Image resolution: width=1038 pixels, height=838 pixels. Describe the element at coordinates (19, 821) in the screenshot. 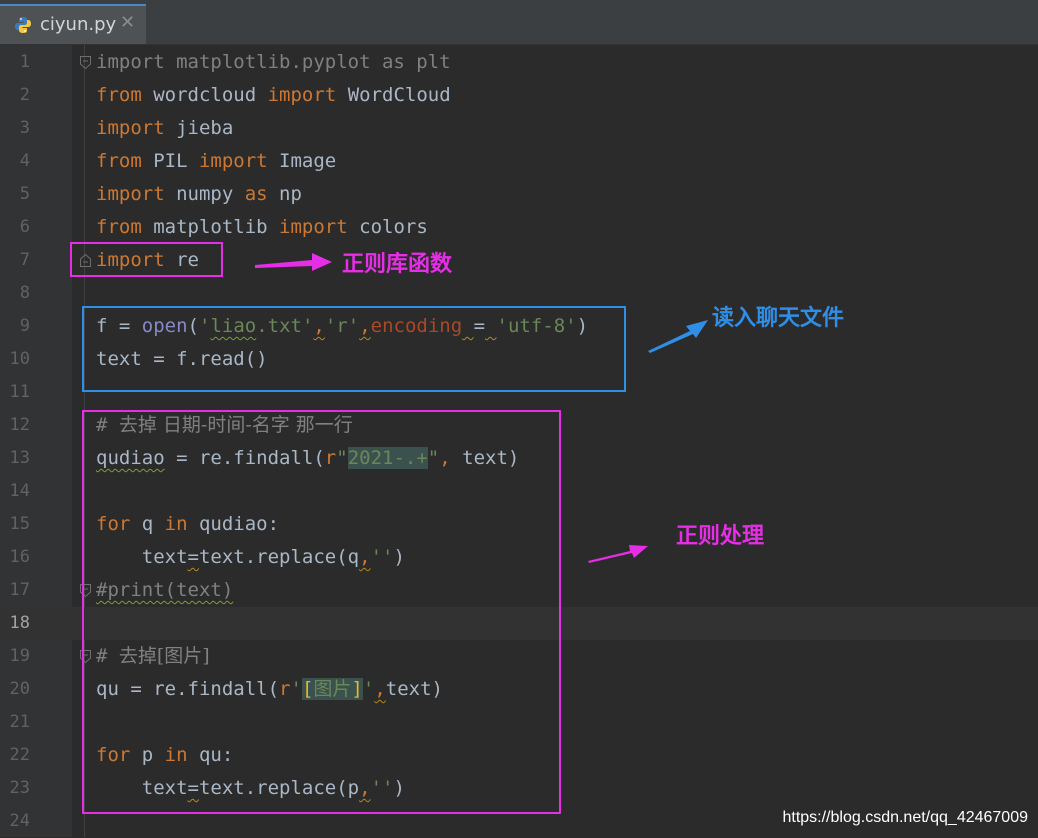

I see `line-number: 24` at that location.